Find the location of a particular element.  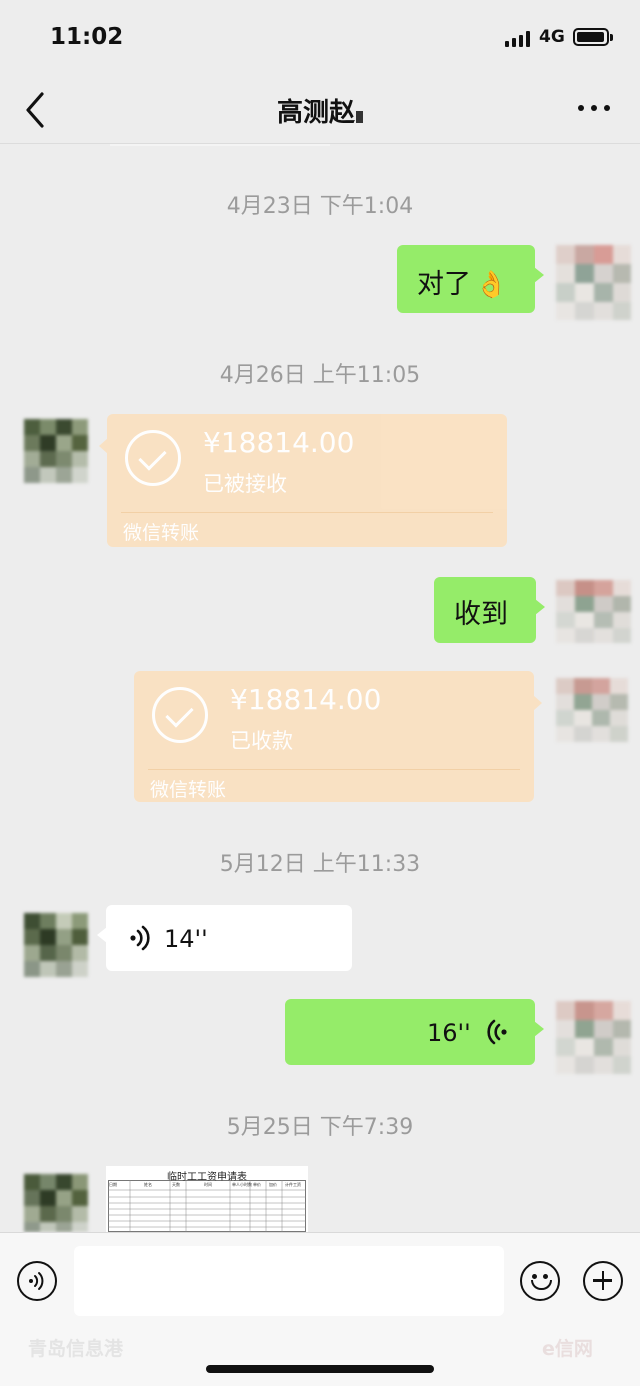

watermark-left: 青岛信息港 is located at coordinates (76, 1349).